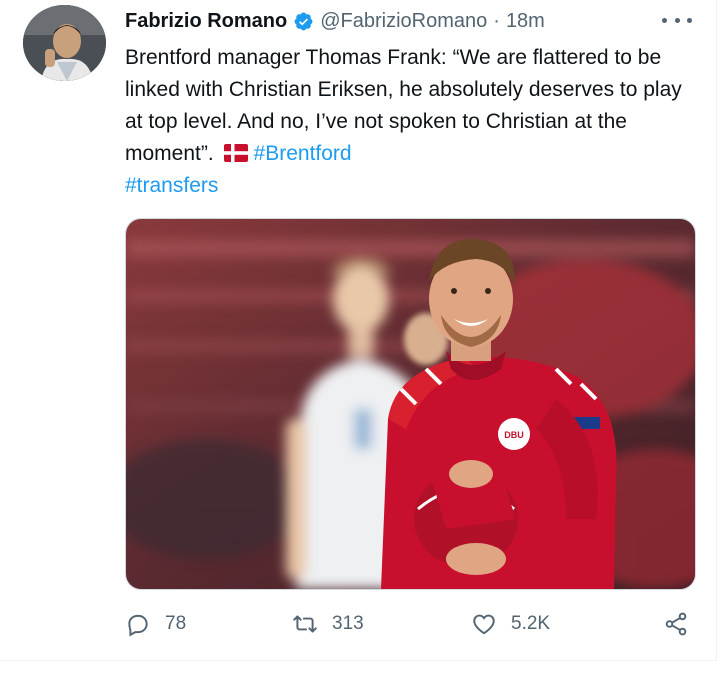 The height and width of the screenshot is (677, 720). What do you see at coordinates (155, 624) in the screenshot?
I see `reply-button: 78` at bounding box center [155, 624].